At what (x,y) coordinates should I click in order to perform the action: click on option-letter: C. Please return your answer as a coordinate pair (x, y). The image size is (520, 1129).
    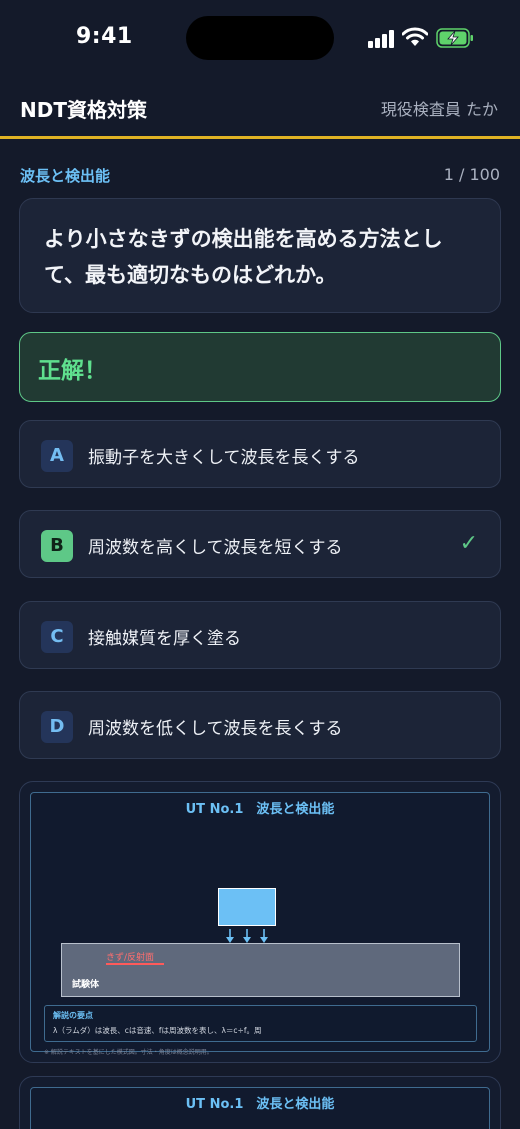
    Looking at the image, I should click on (57, 637).